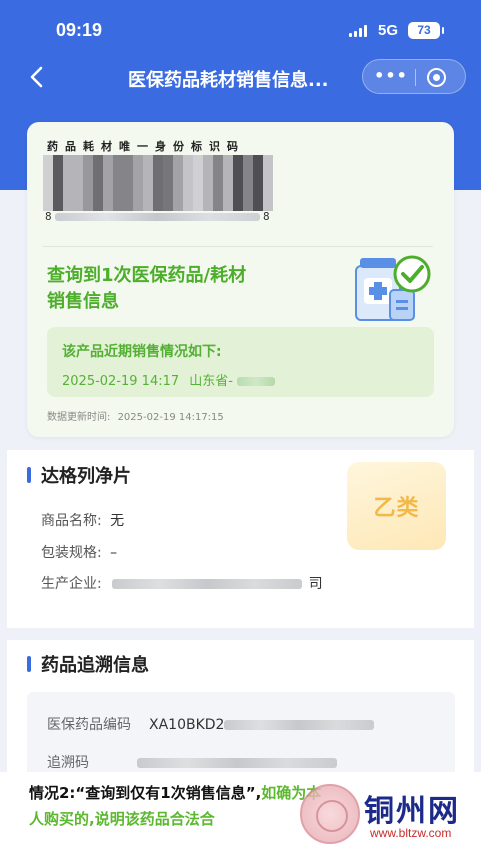  I want to click on trace-label: 追溯码, so click(68, 763).